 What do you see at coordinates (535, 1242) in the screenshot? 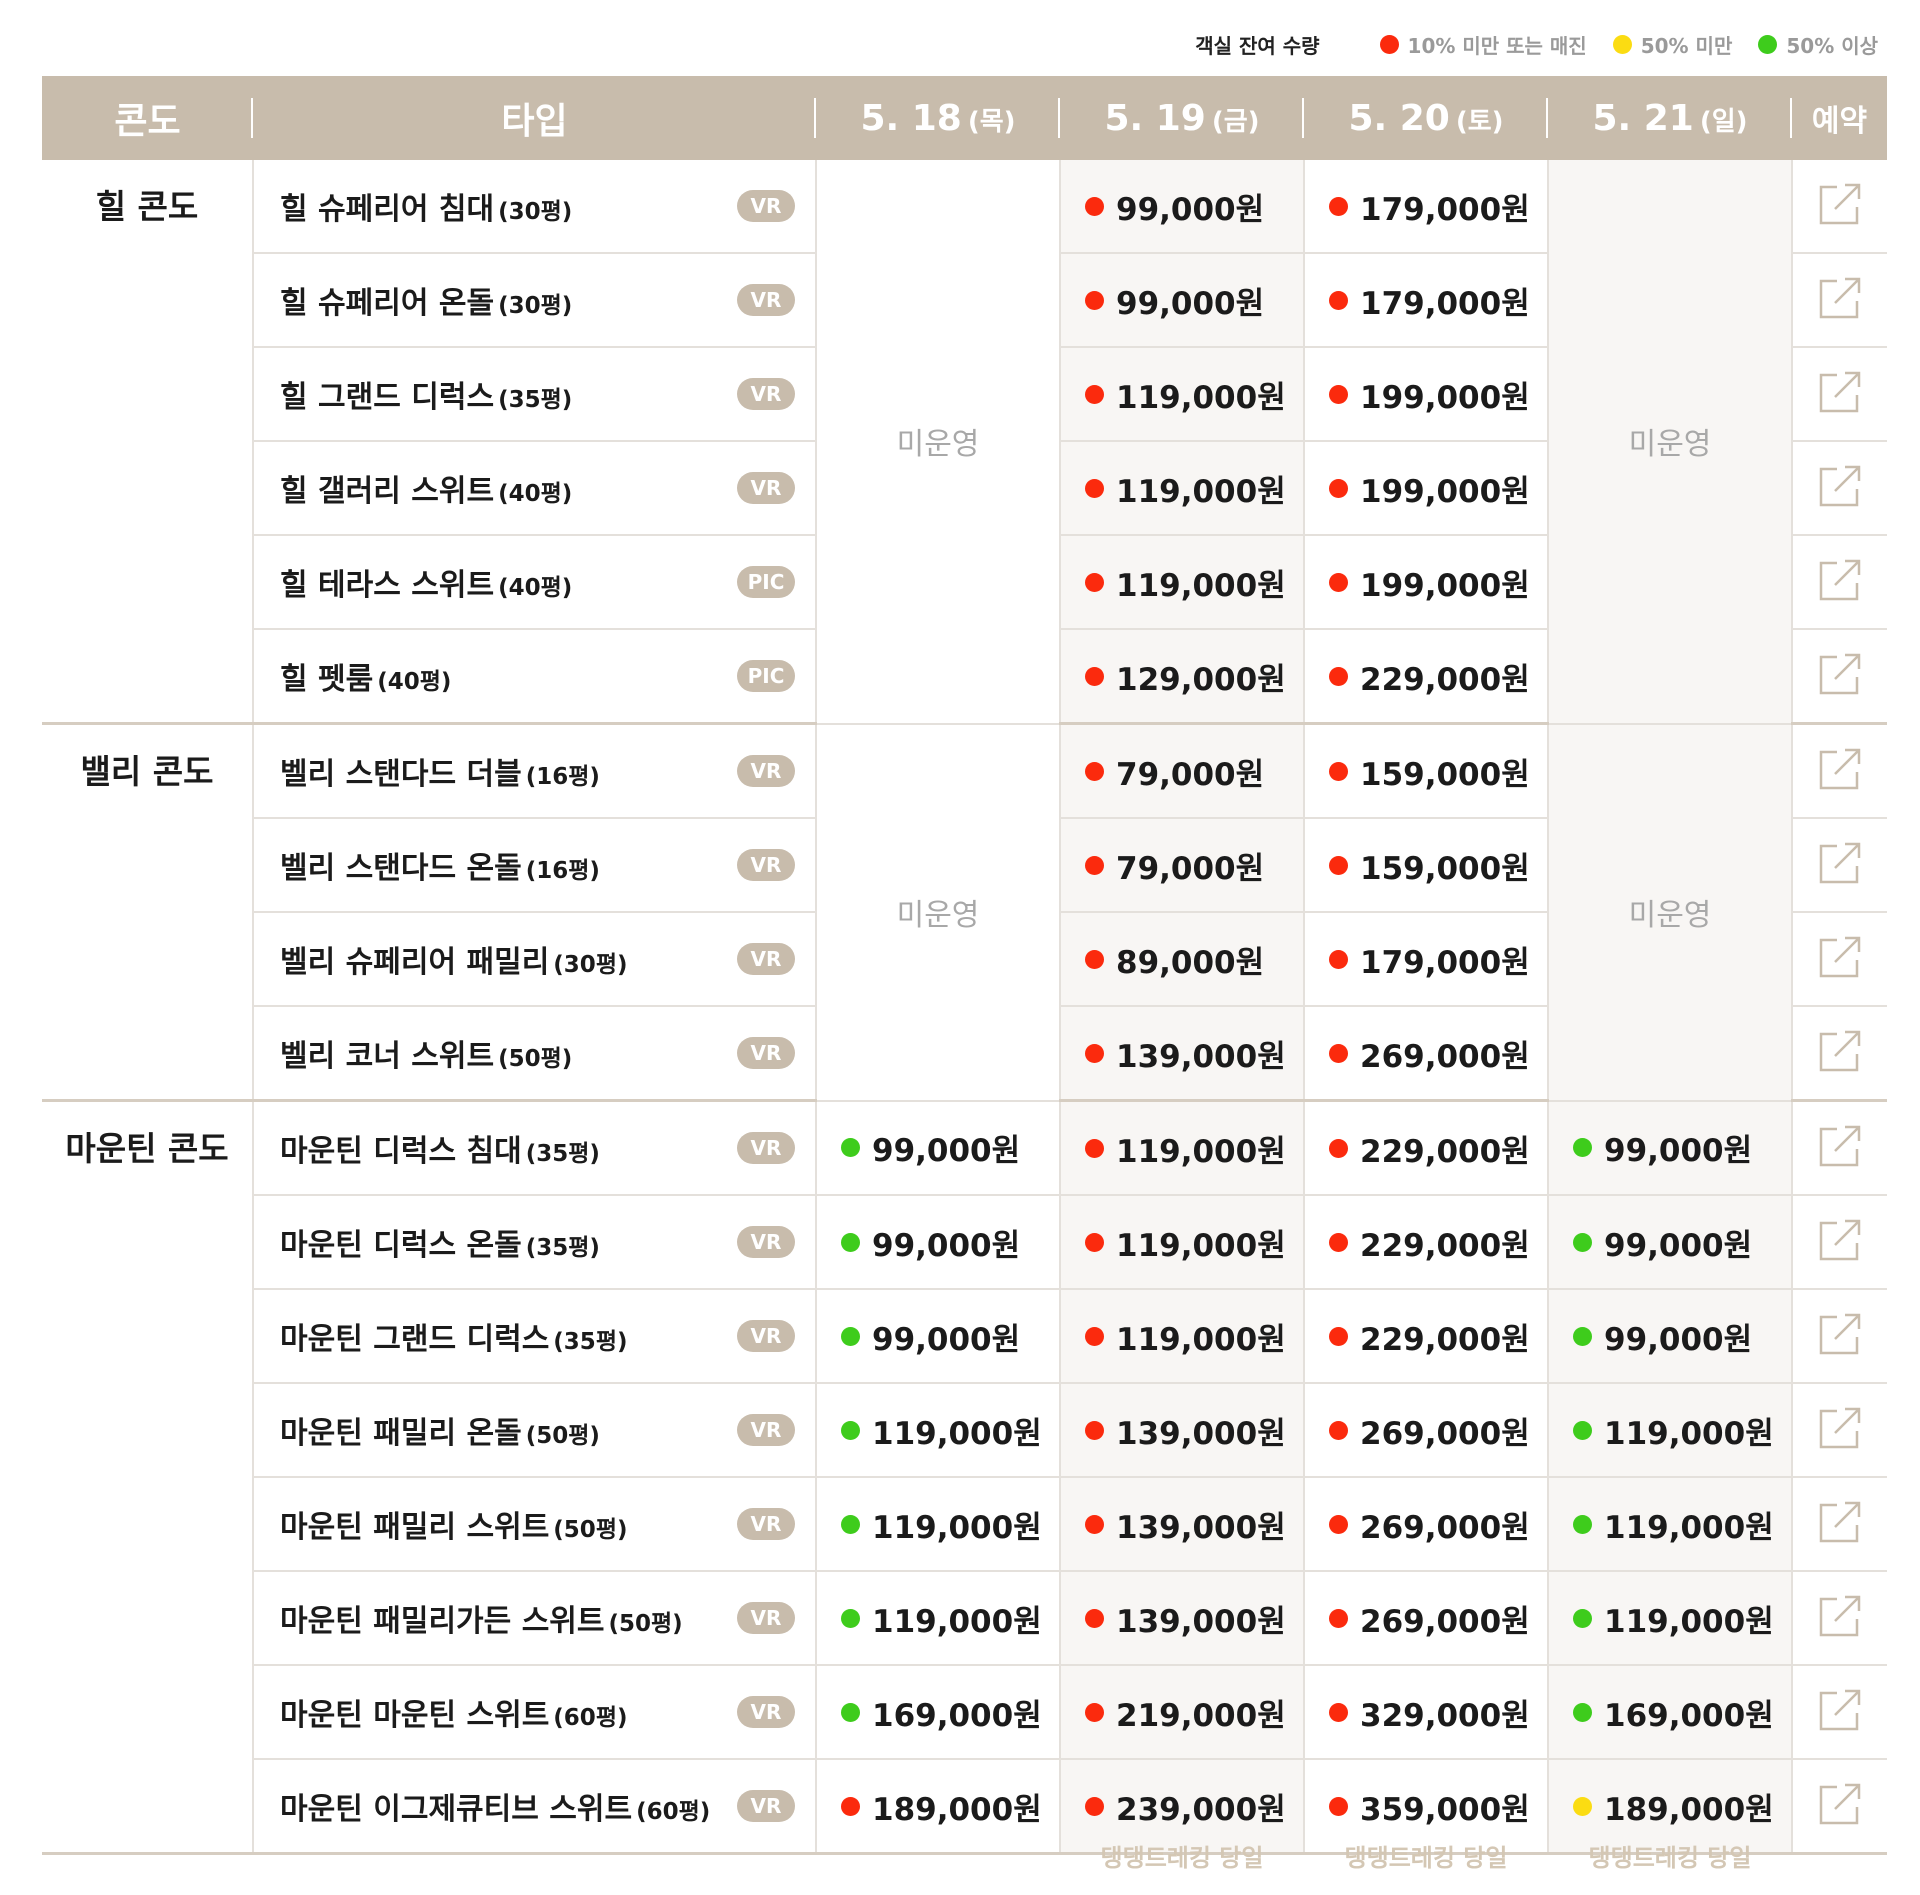
I see `room-type-cell: 마운틴 디럭스 온돌 (35평) VR` at bounding box center [535, 1242].